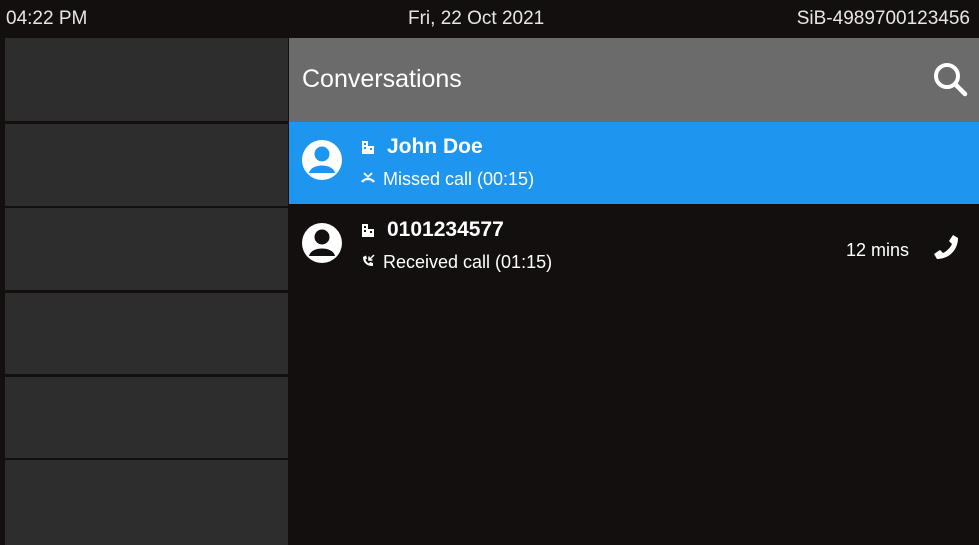 The height and width of the screenshot is (545, 979). Describe the element at coordinates (883, 18) in the screenshot. I see `status-device-id: SiB-4989700123456` at that location.